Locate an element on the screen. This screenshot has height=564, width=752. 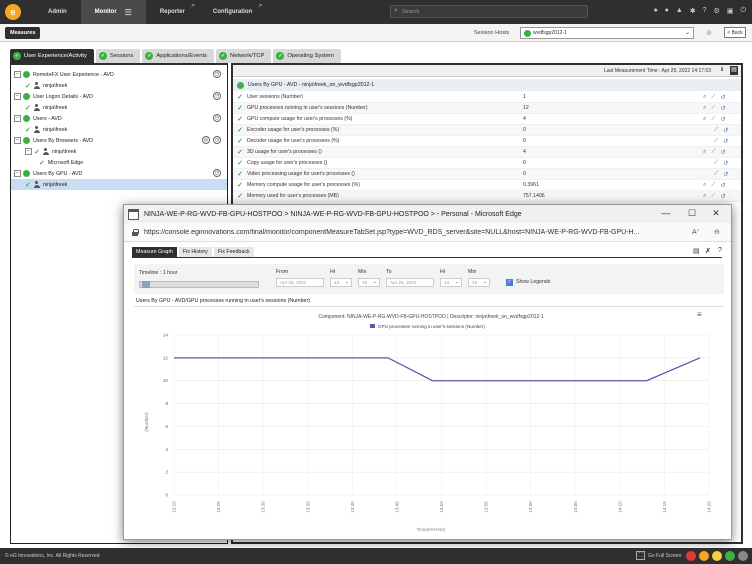
info-icon: ℹ is located at coordinates (722, 70).